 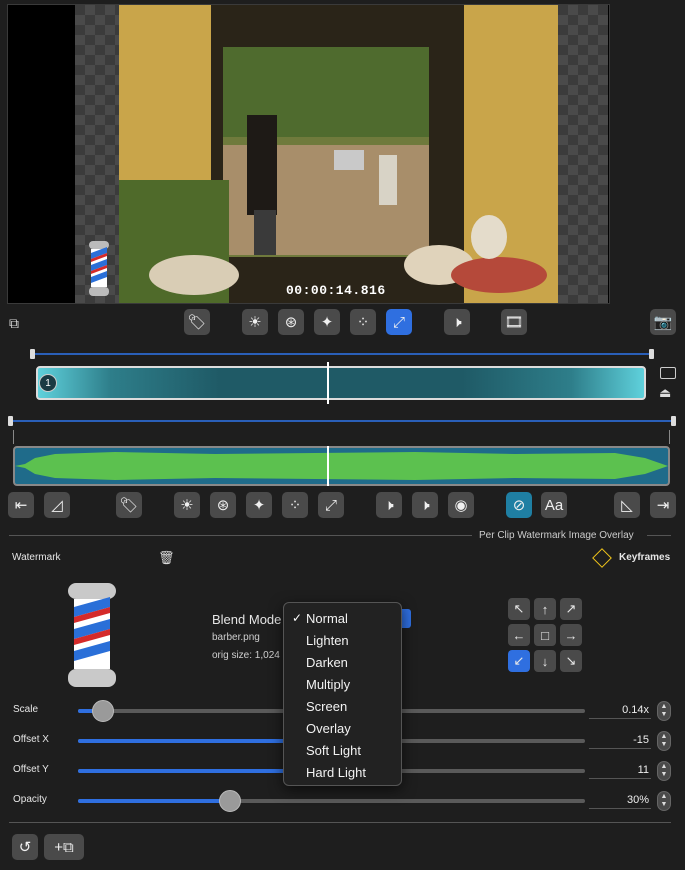 What do you see at coordinates (336, 290) in the screenshot?
I see `timecode-display: 00:00:14.816` at bounding box center [336, 290].